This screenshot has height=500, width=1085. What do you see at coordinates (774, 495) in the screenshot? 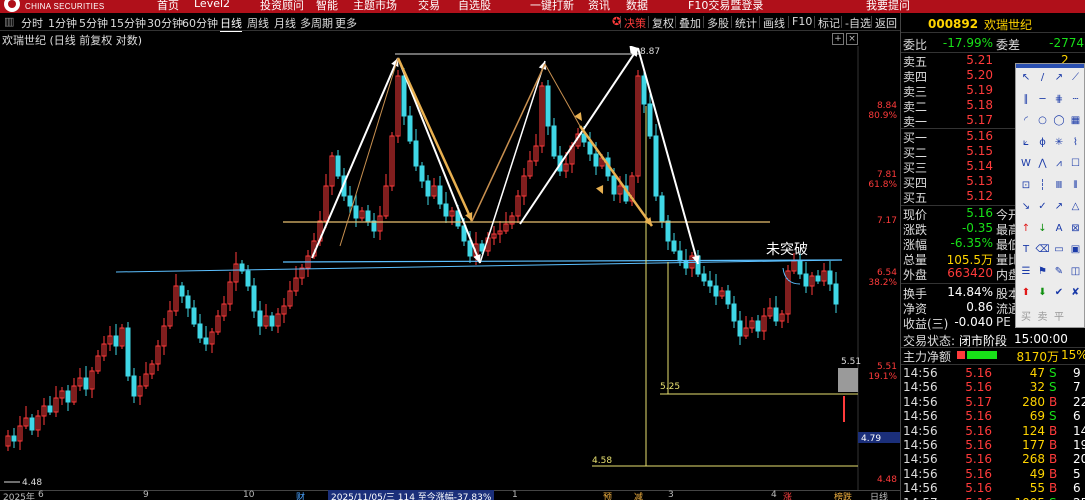
I see `date-tick: 4` at bounding box center [774, 495].